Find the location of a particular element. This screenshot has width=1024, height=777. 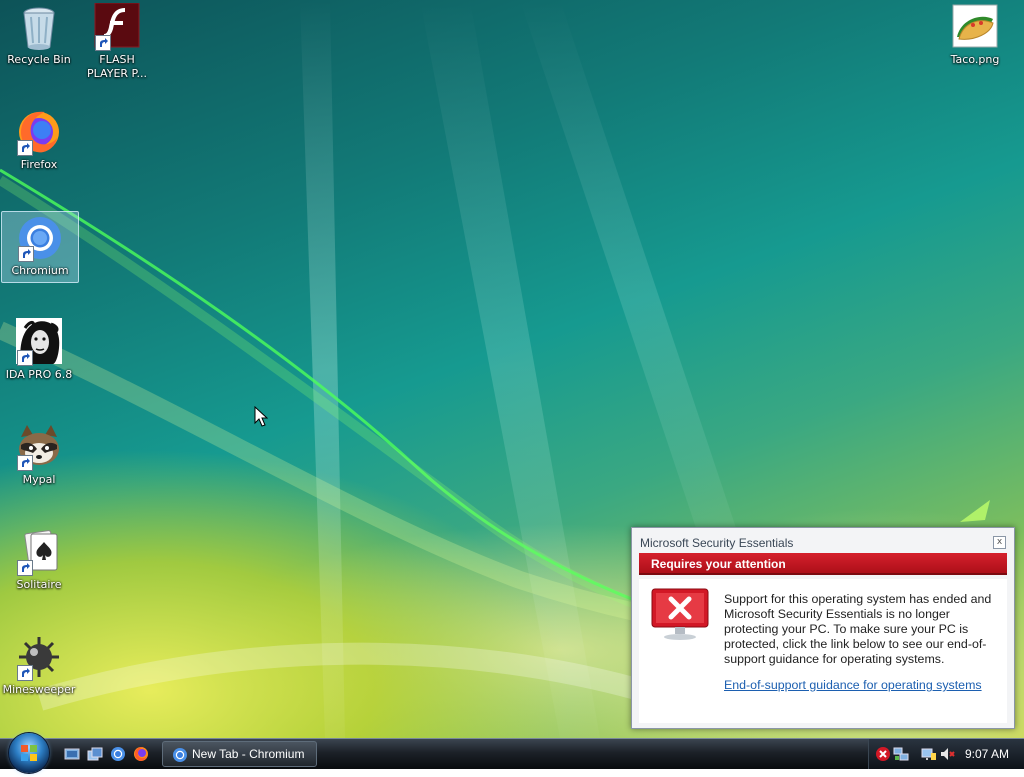

network-icon is located at coordinates (901, 754).